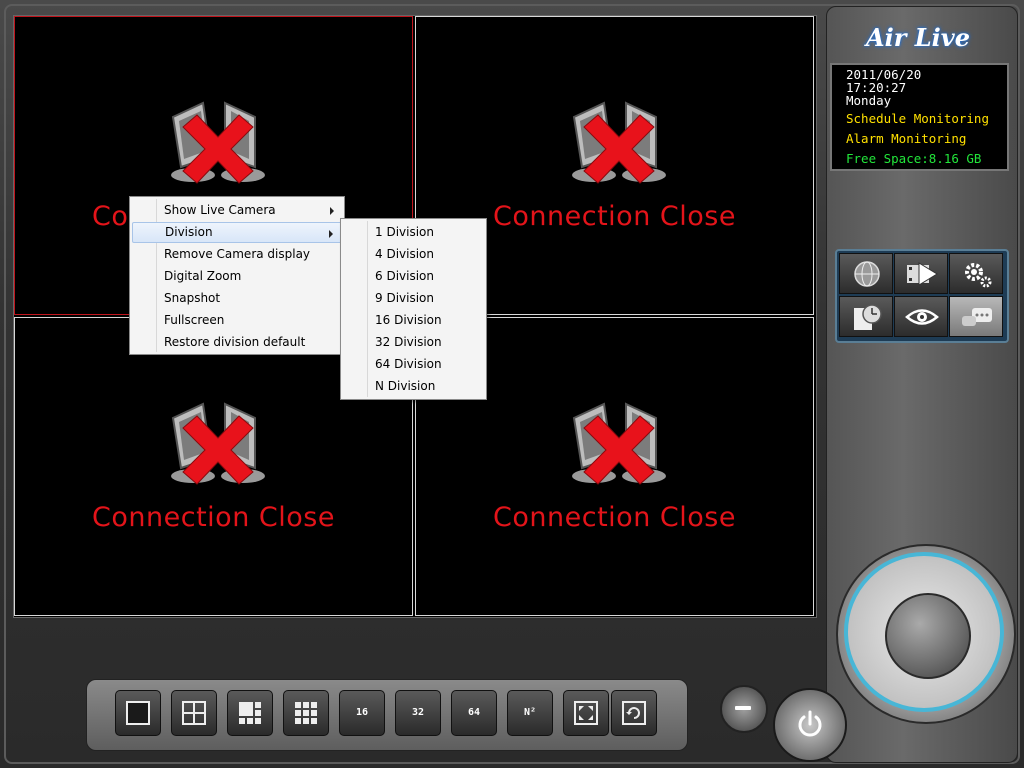  I want to click on layout-32-icon: 32, so click(418, 712).